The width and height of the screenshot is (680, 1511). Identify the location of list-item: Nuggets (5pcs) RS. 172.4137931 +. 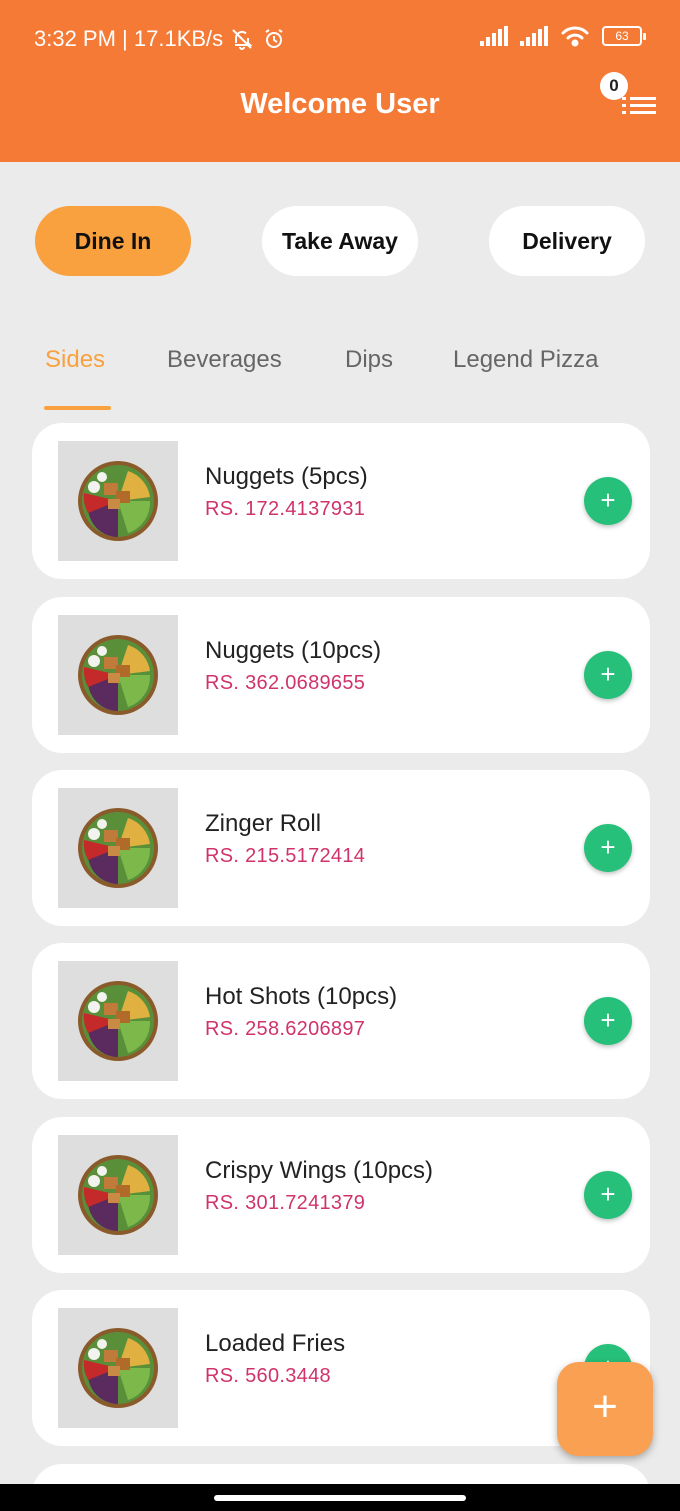
(341, 501).